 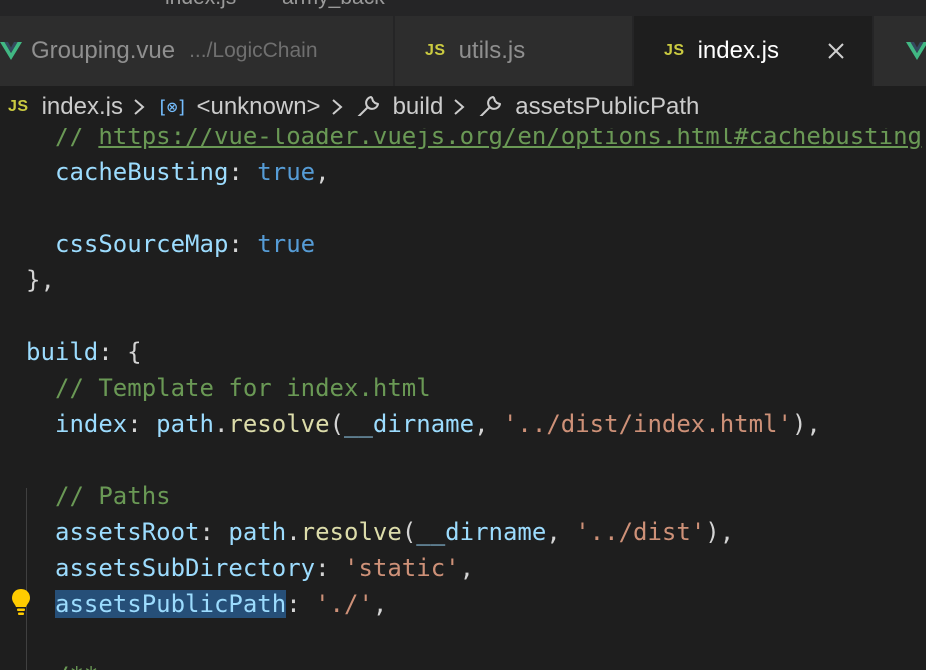 What do you see at coordinates (463, 8) in the screenshot?
I see `window-title-strip: index.js army_back` at bounding box center [463, 8].